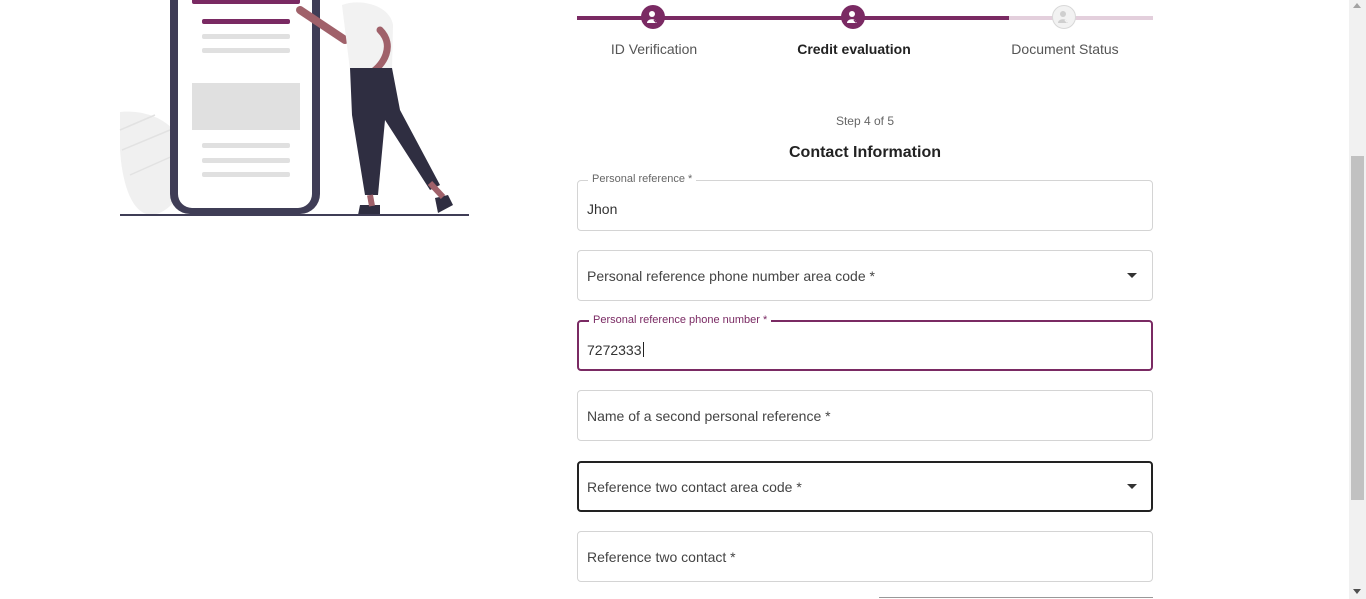 The image size is (1366, 599). I want to click on personal-reference-phone-value: 7272333, so click(614, 350).